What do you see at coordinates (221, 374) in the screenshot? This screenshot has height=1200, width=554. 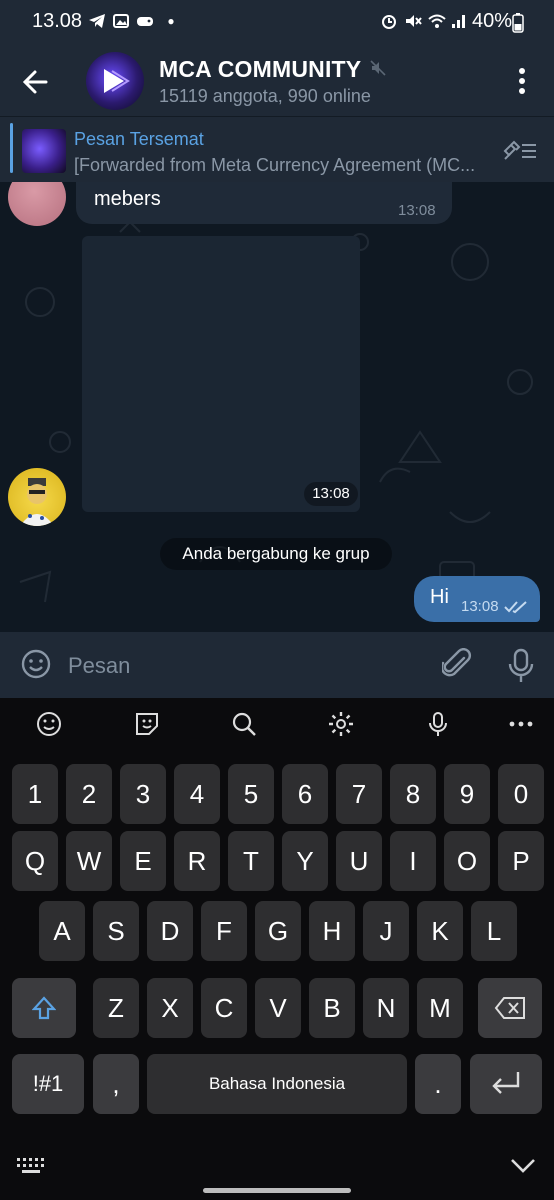 I see `media-message` at bounding box center [221, 374].